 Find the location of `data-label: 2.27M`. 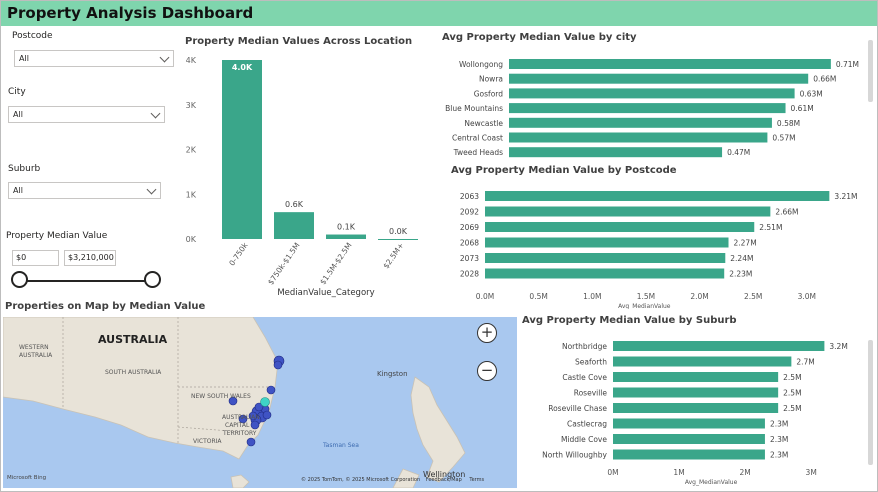

data-label: 2.27M is located at coordinates (745, 243).